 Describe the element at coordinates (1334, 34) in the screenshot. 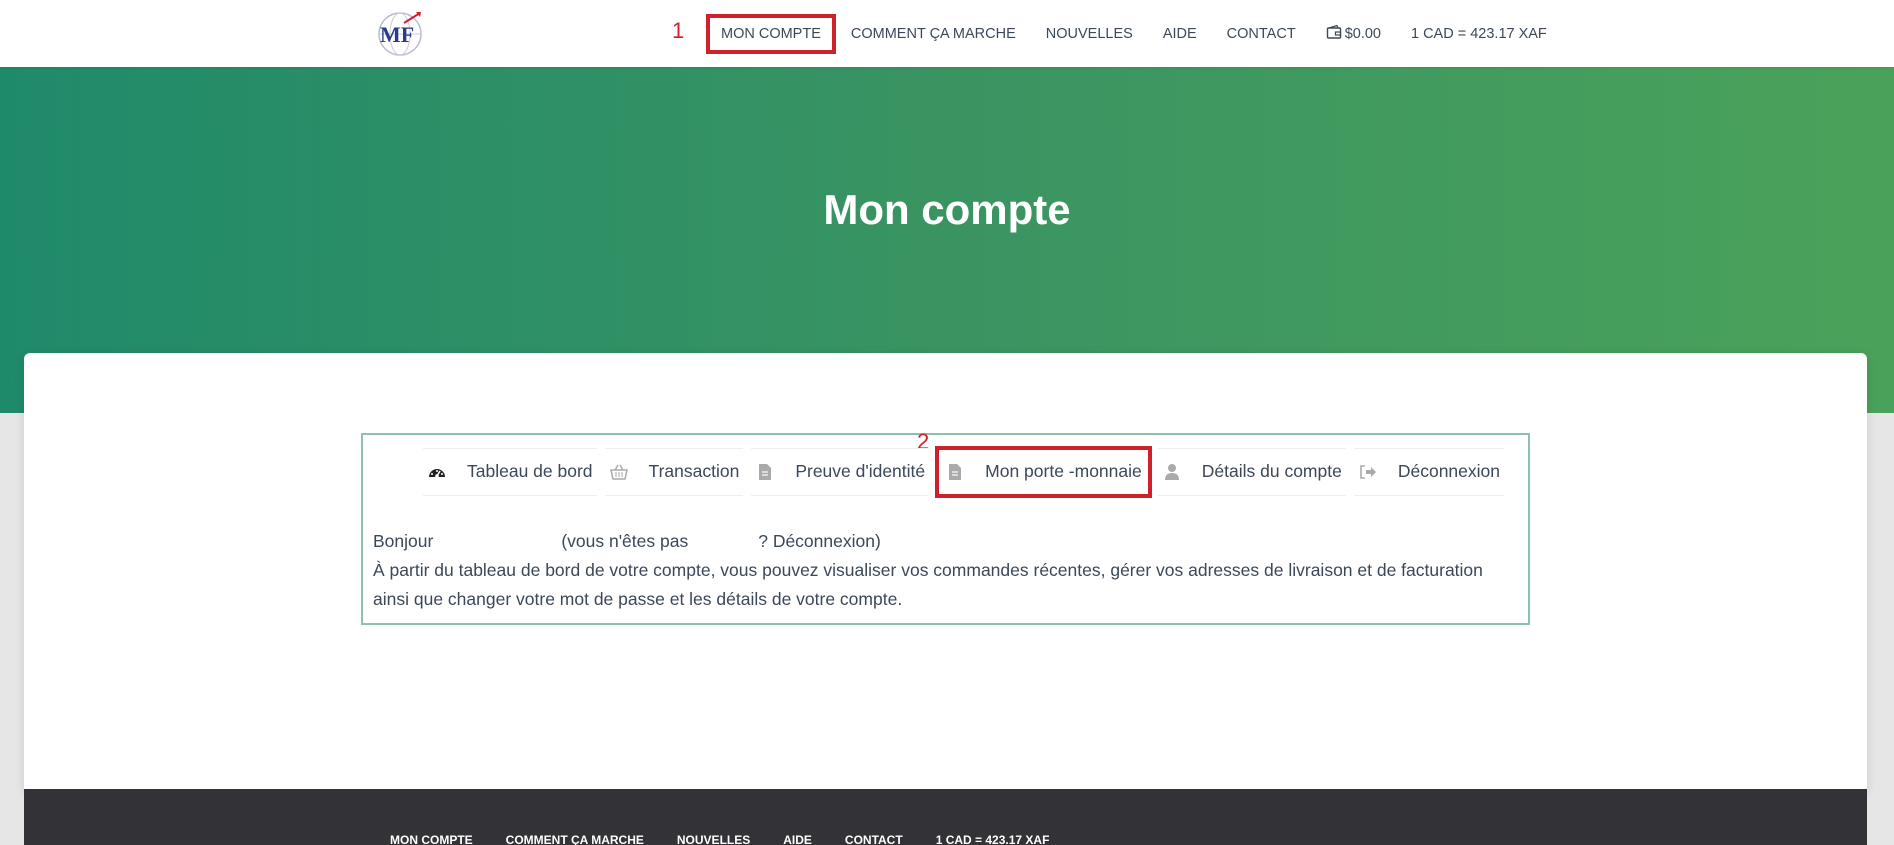

I see `wallet-icon` at that location.